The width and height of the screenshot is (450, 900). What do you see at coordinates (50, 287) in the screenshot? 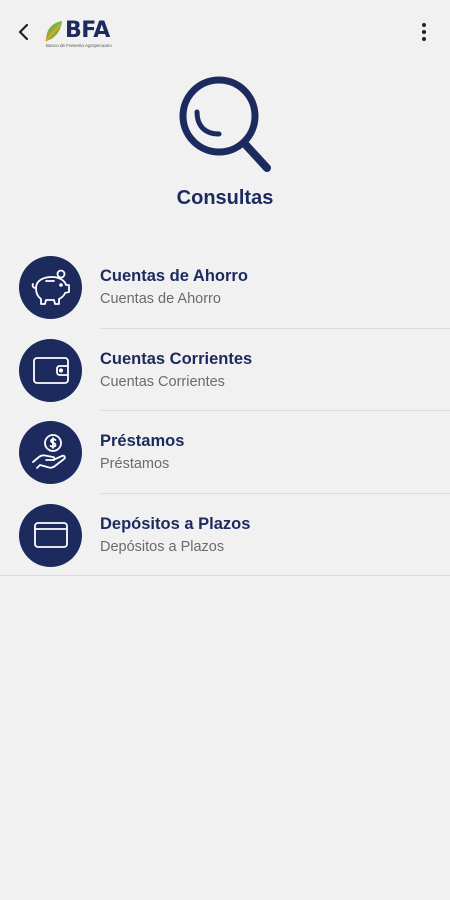
I see `piggy-bank-icon` at bounding box center [50, 287].